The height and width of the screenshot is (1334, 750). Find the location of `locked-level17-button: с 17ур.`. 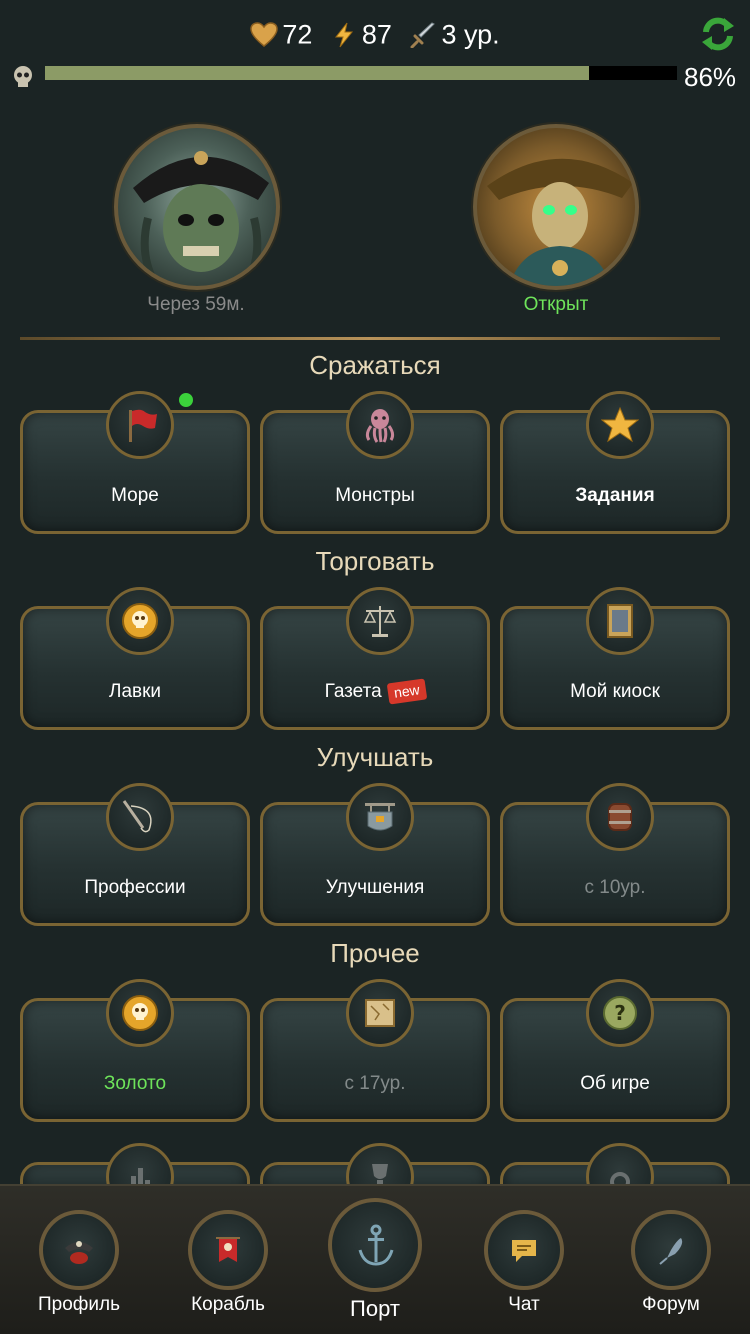

locked-level17-button: с 17ур. is located at coordinates (375, 1050).